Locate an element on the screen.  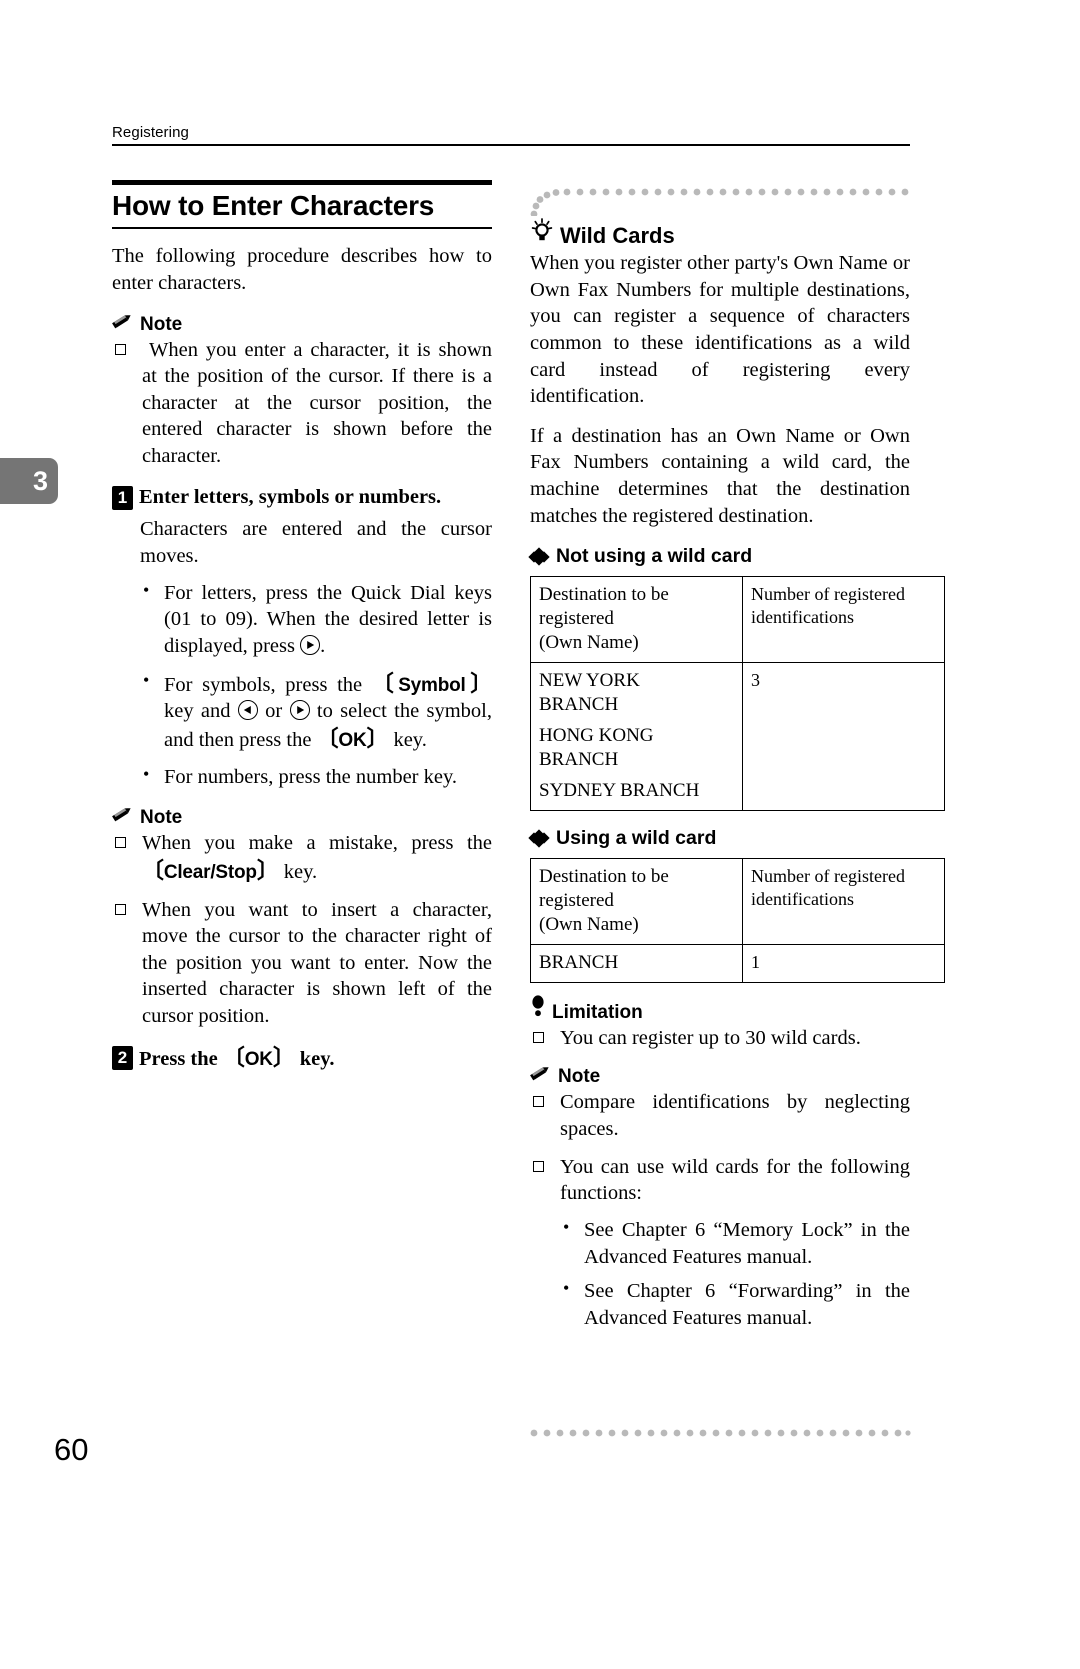
step-title-1: Enter letters, symbols or numbers. is located at coordinates (290, 496).